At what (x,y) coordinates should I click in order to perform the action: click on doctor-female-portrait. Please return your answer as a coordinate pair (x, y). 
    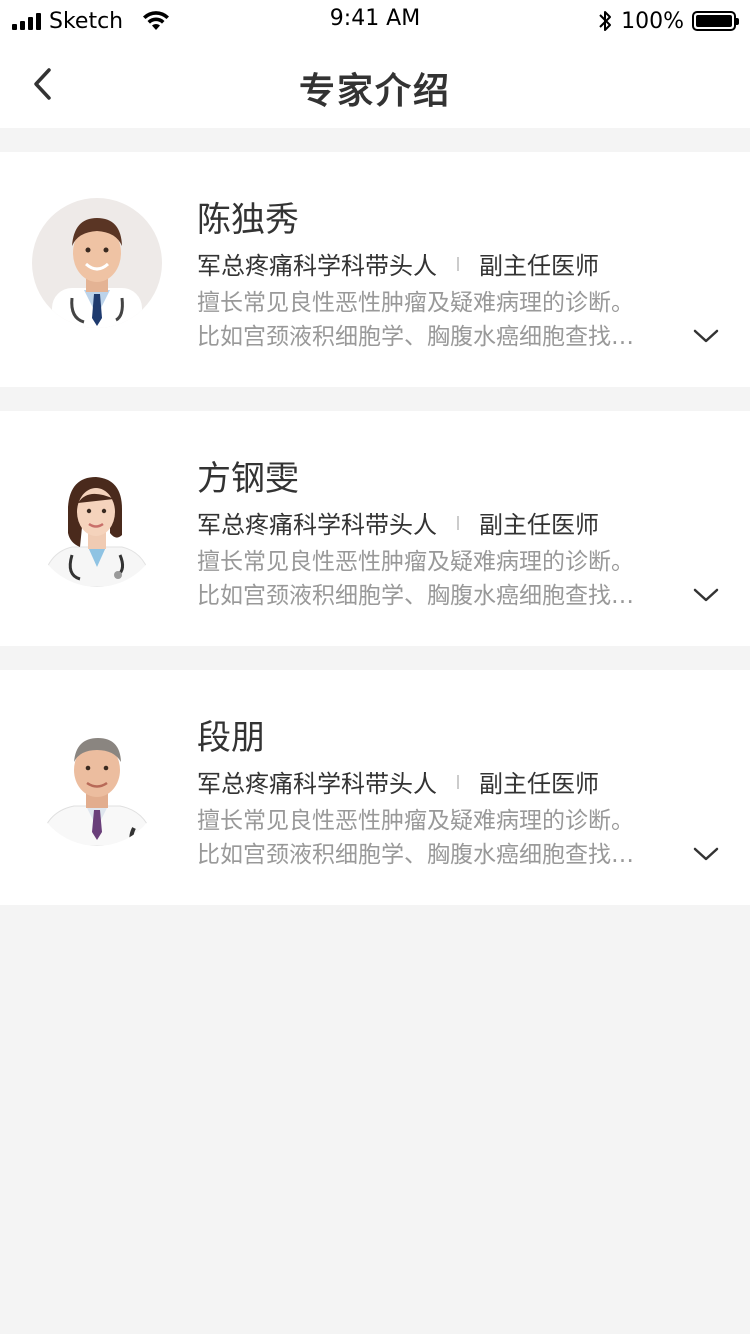
    Looking at the image, I should click on (97, 522).